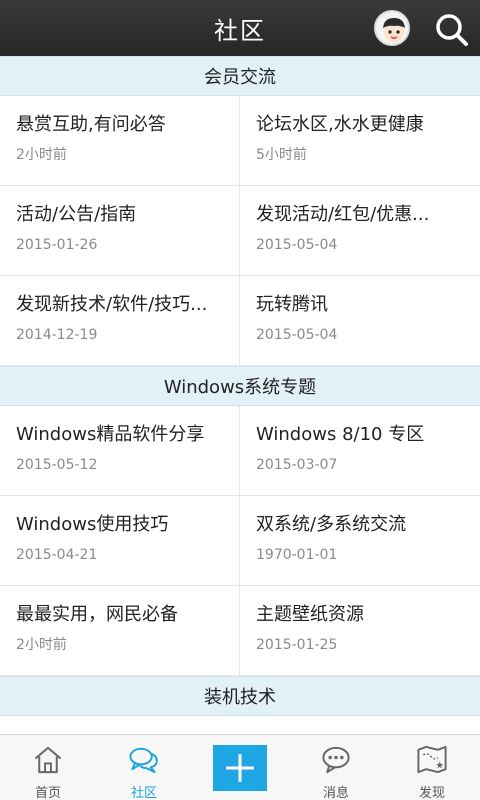 The height and width of the screenshot is (800, 480). What do you see at coordinates (297, 465) in the screenshot?
I see `forum-time: 2015-03-07` at bounding box center [297, 465].